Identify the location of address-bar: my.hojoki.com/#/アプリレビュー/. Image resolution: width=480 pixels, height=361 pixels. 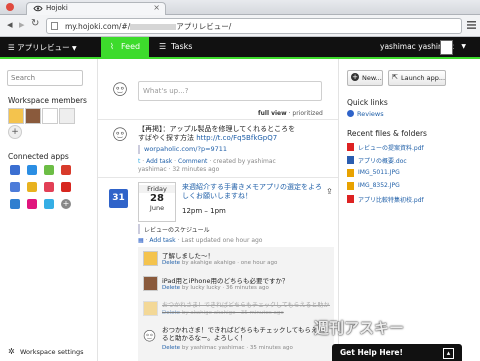
(254, 26).